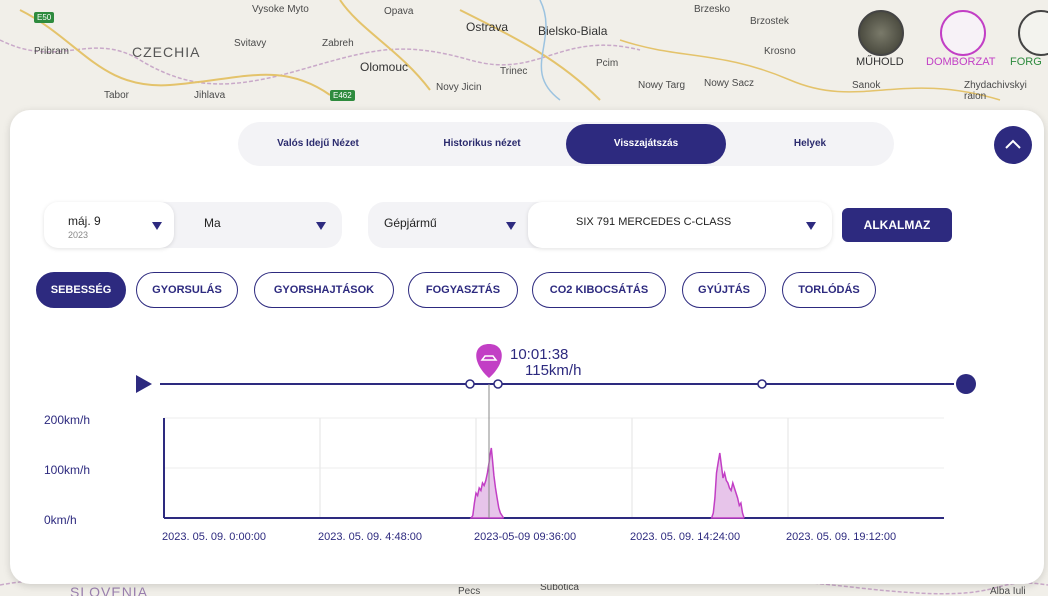  Describe the element at coordinates (342, 95) in the screenshot. I see `road-badge: E462` at that location.